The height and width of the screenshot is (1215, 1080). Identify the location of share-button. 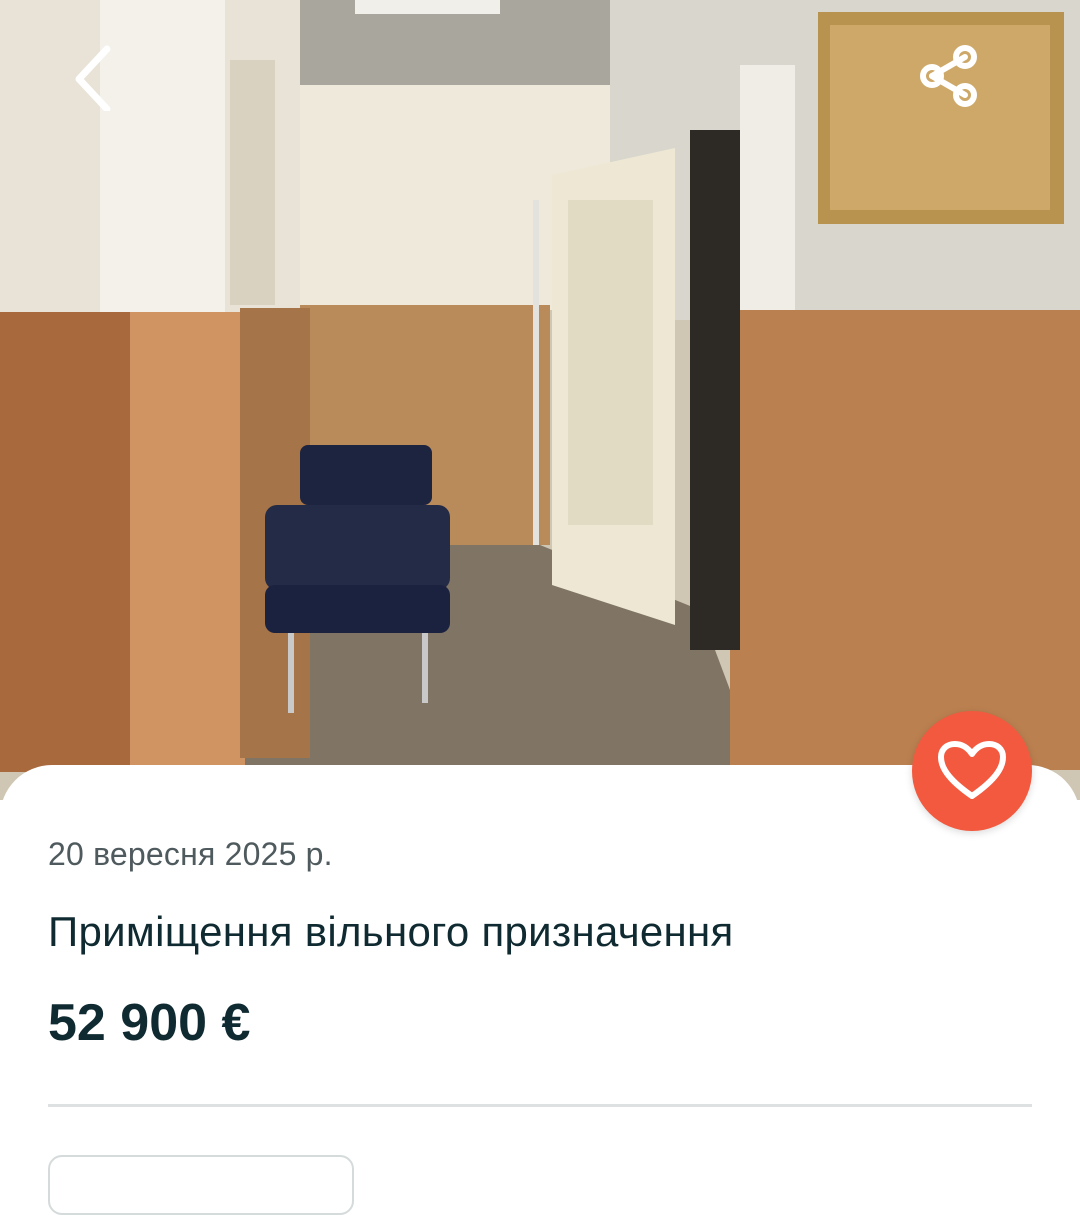
(949, 76).